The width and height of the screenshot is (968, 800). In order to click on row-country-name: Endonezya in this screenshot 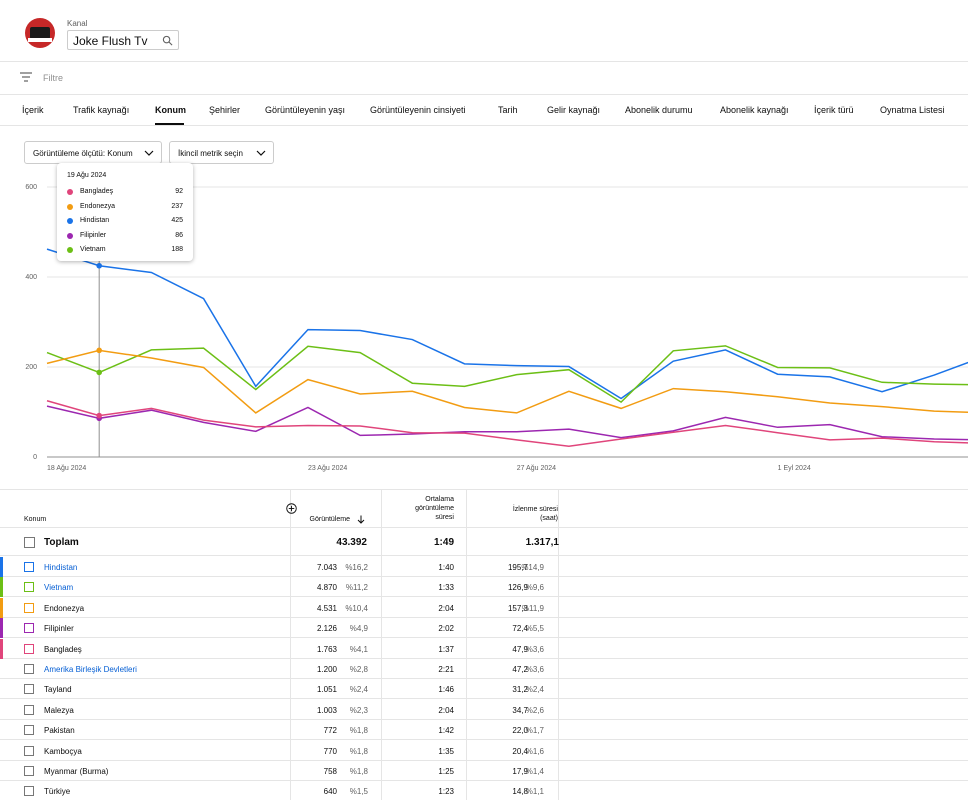, I will do `click(64, 608)`.